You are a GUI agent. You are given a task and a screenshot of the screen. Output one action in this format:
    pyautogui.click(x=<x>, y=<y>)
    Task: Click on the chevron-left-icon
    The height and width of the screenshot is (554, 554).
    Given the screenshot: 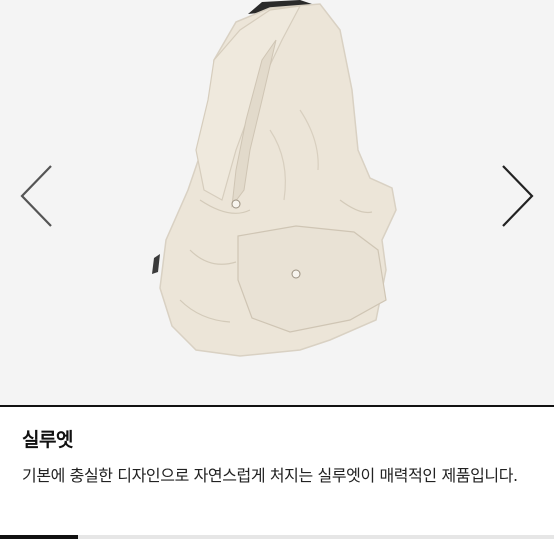 What is the action you would take?
    pyautogui.click(x=36, y=196)
    